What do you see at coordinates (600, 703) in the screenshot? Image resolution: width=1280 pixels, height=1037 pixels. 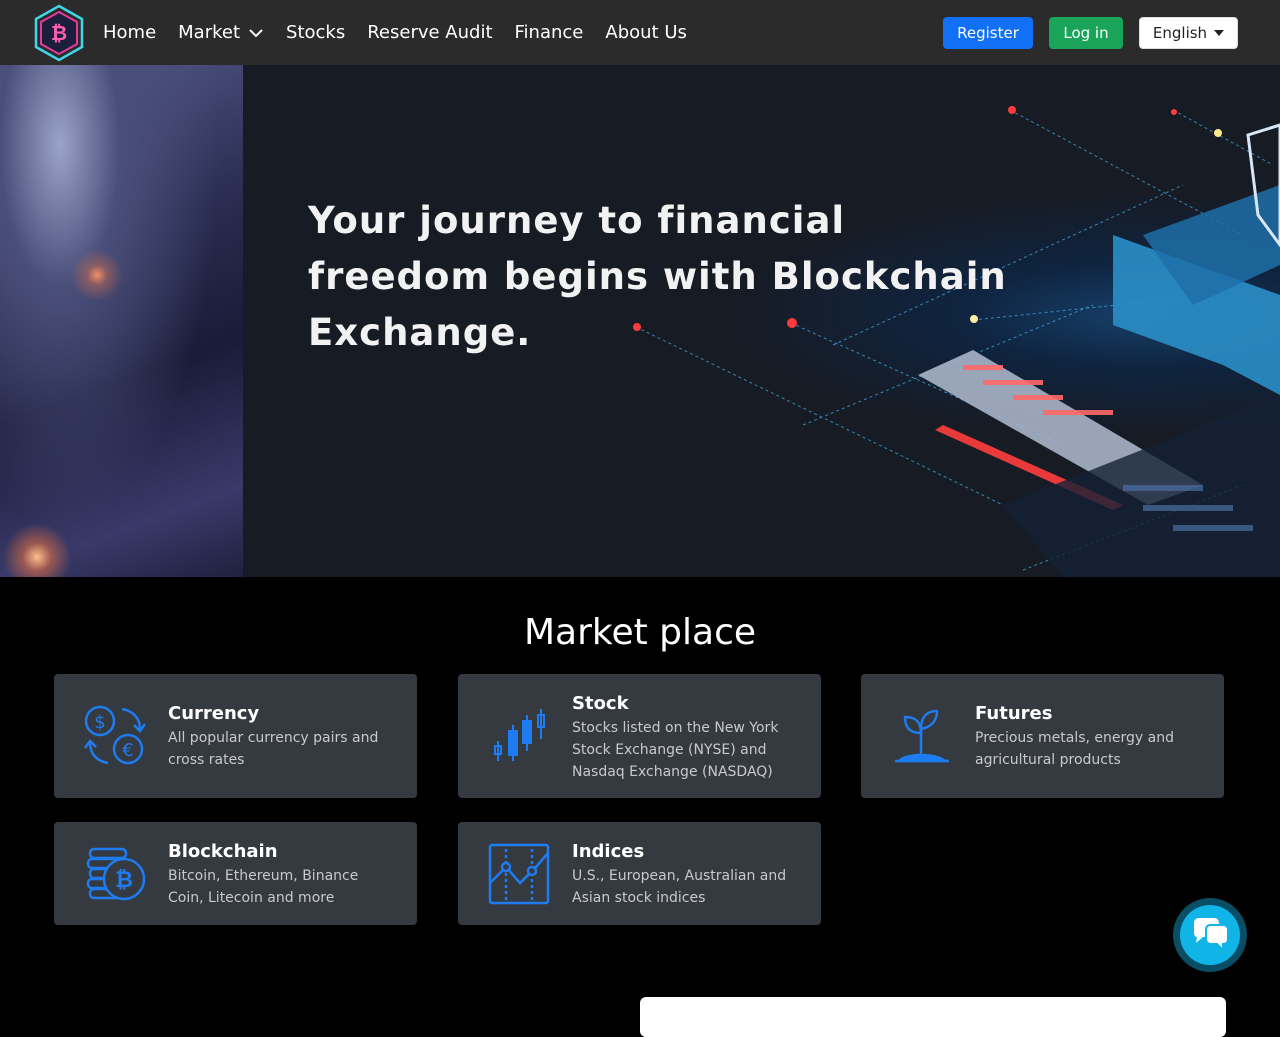 I see `card-title: Stock` at bounding box center [600, 703].